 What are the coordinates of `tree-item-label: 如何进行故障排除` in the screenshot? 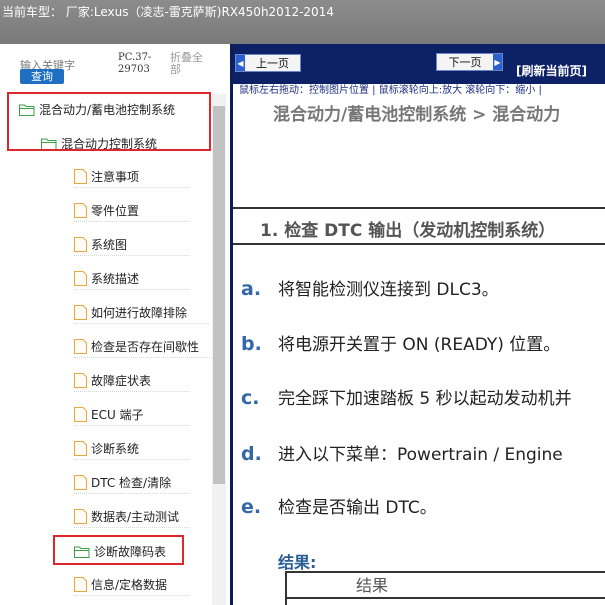 It's located at (139, 313).